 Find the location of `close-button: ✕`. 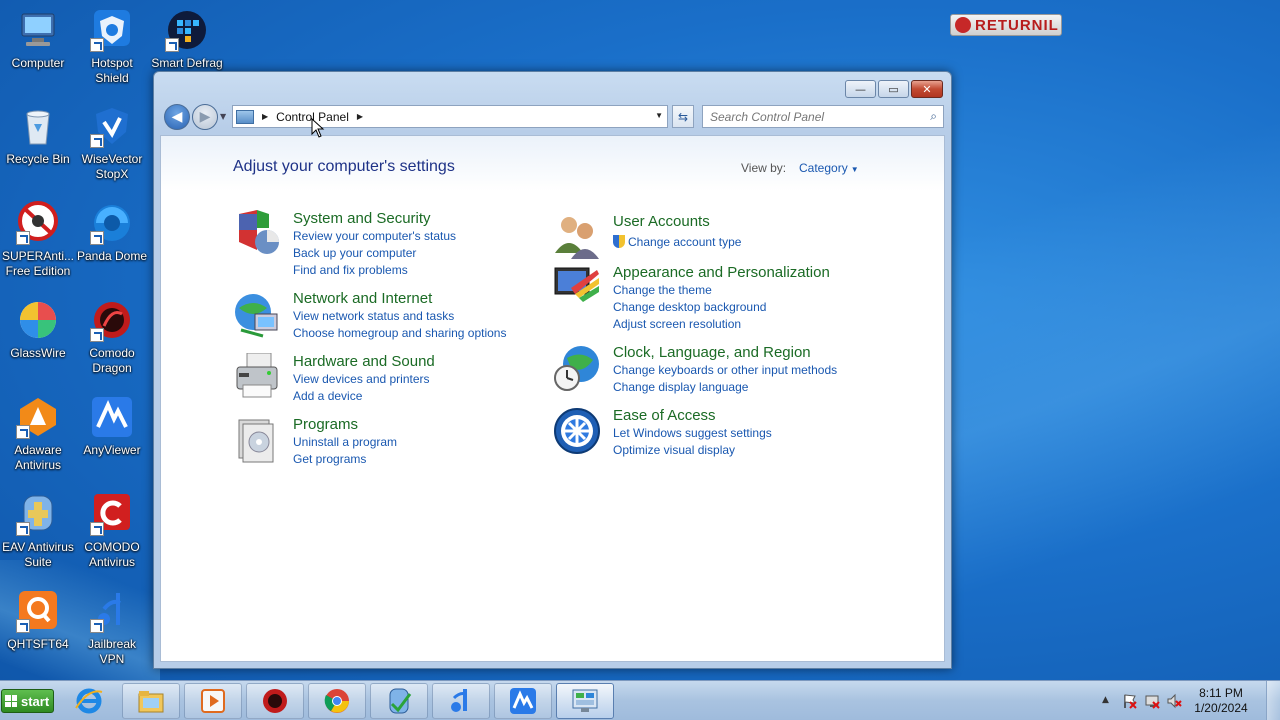

close-button: ✕ is located at coordinates (927, 89).